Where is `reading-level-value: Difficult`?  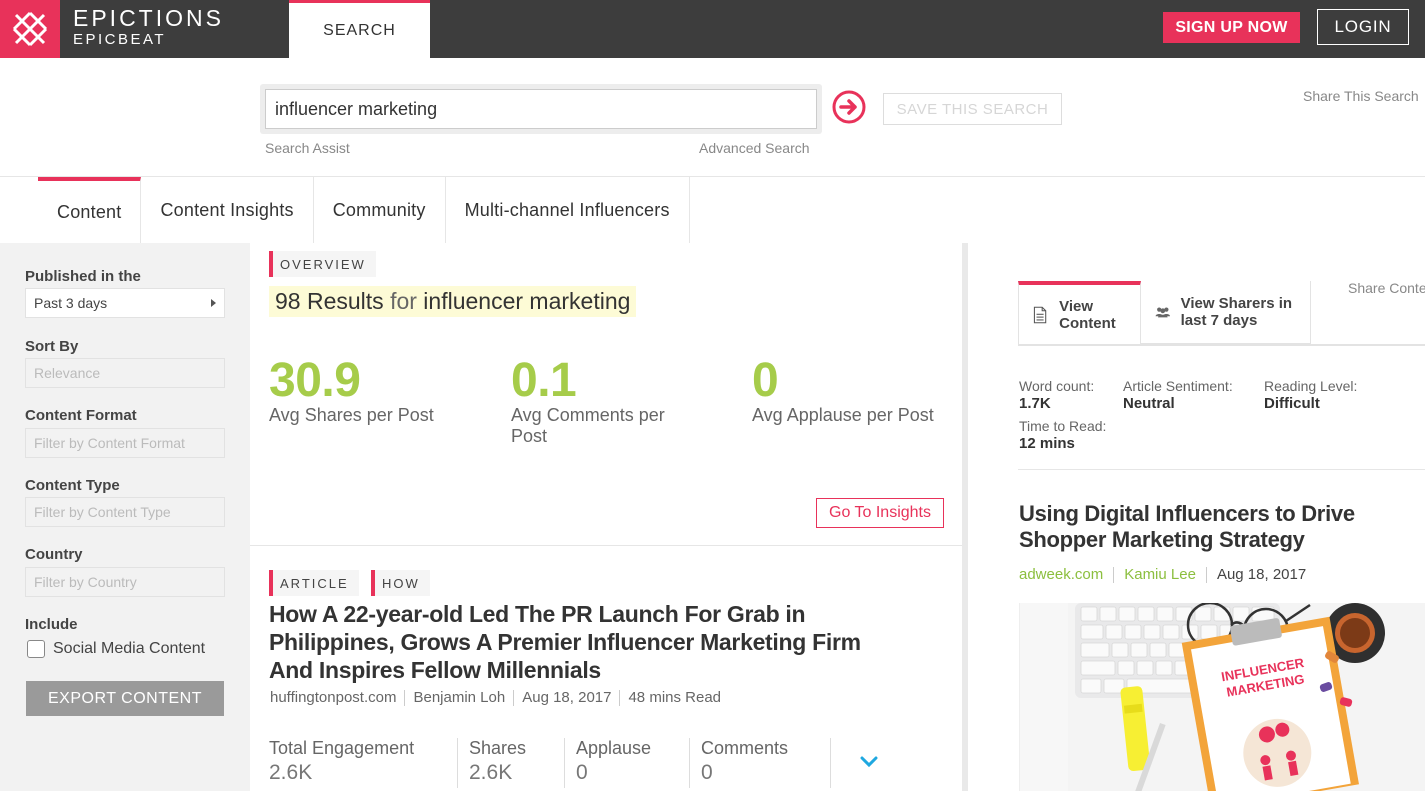
reading-level-value: Difficult is located at coordinates (1292, 403).